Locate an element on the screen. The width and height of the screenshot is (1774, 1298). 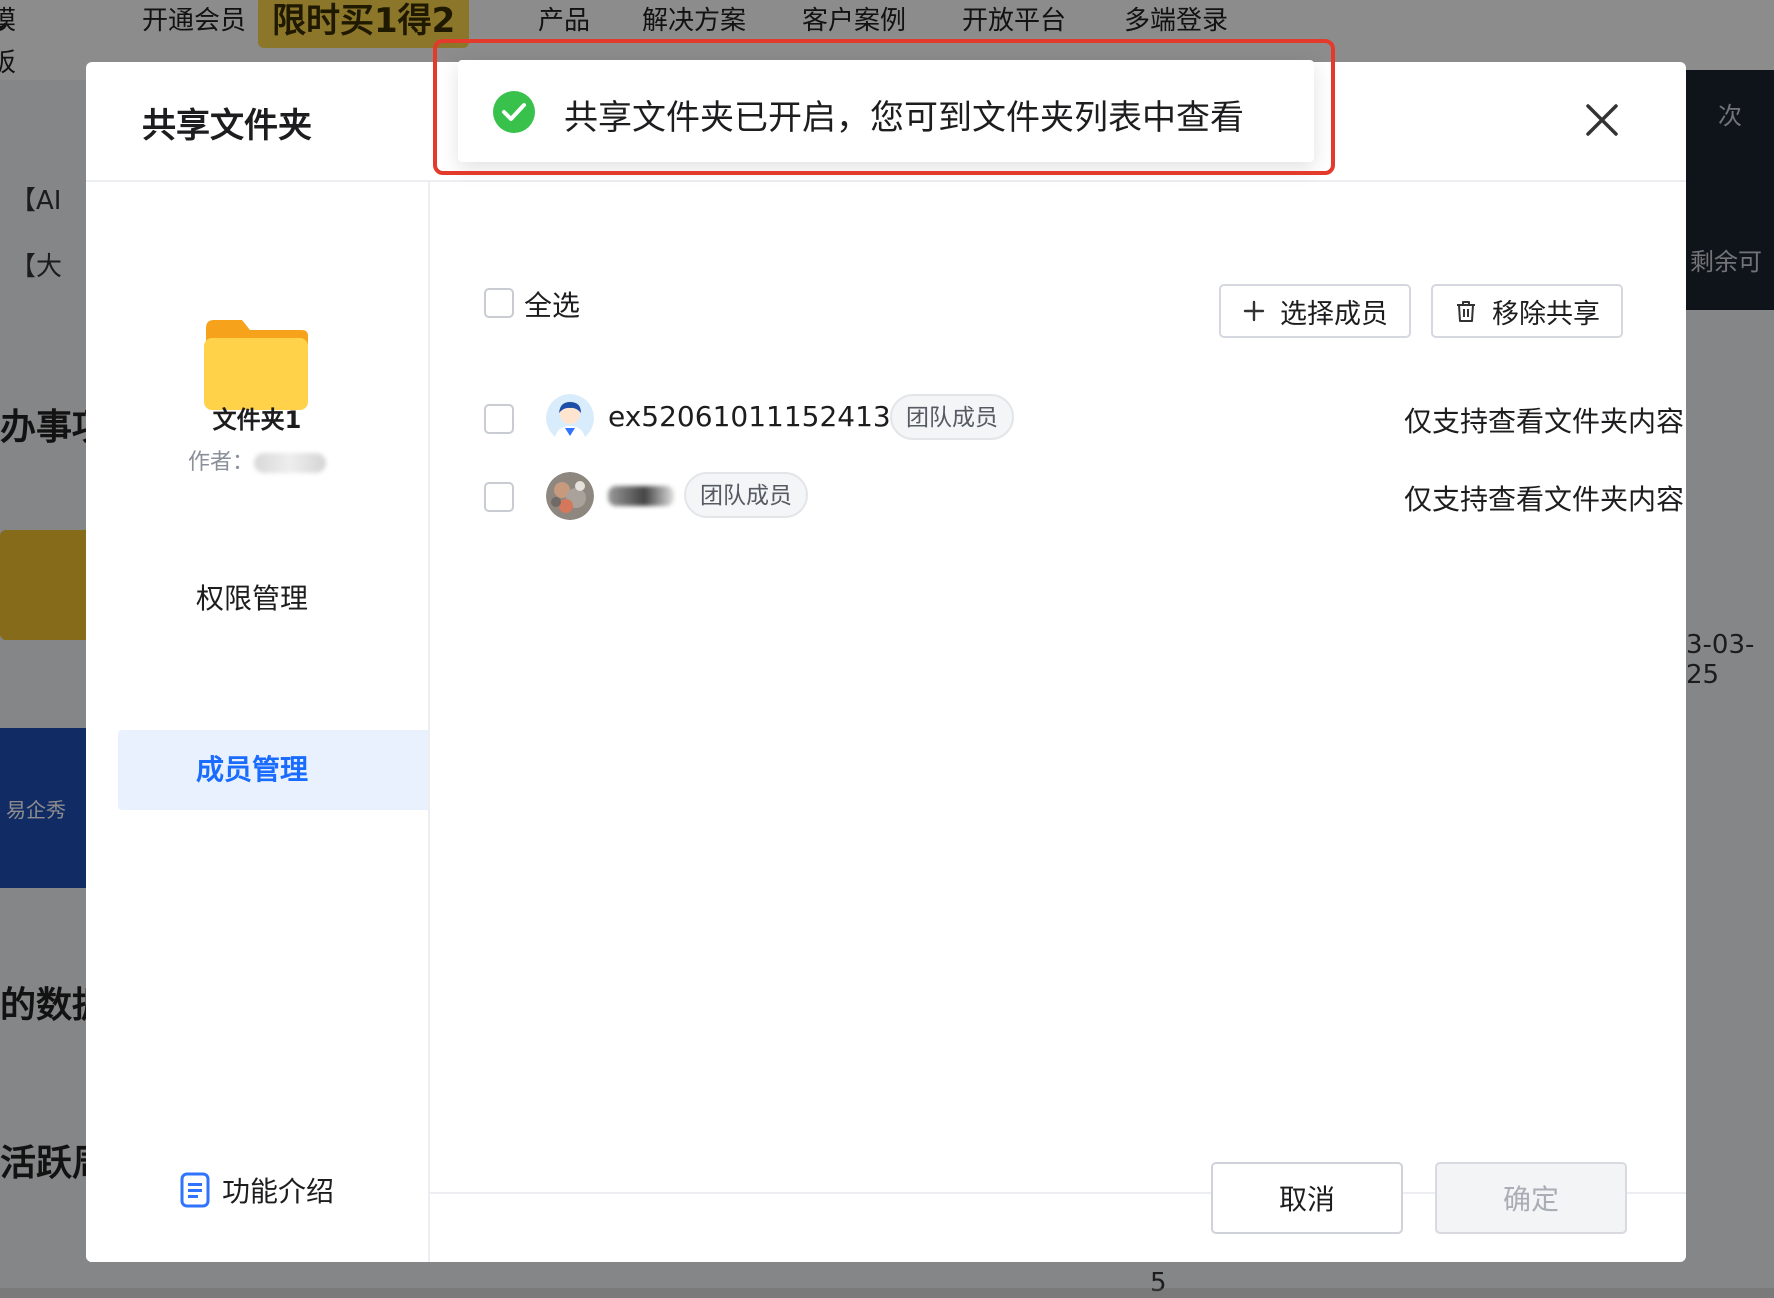
member-name-redacted is located at coordinates (641, 496).